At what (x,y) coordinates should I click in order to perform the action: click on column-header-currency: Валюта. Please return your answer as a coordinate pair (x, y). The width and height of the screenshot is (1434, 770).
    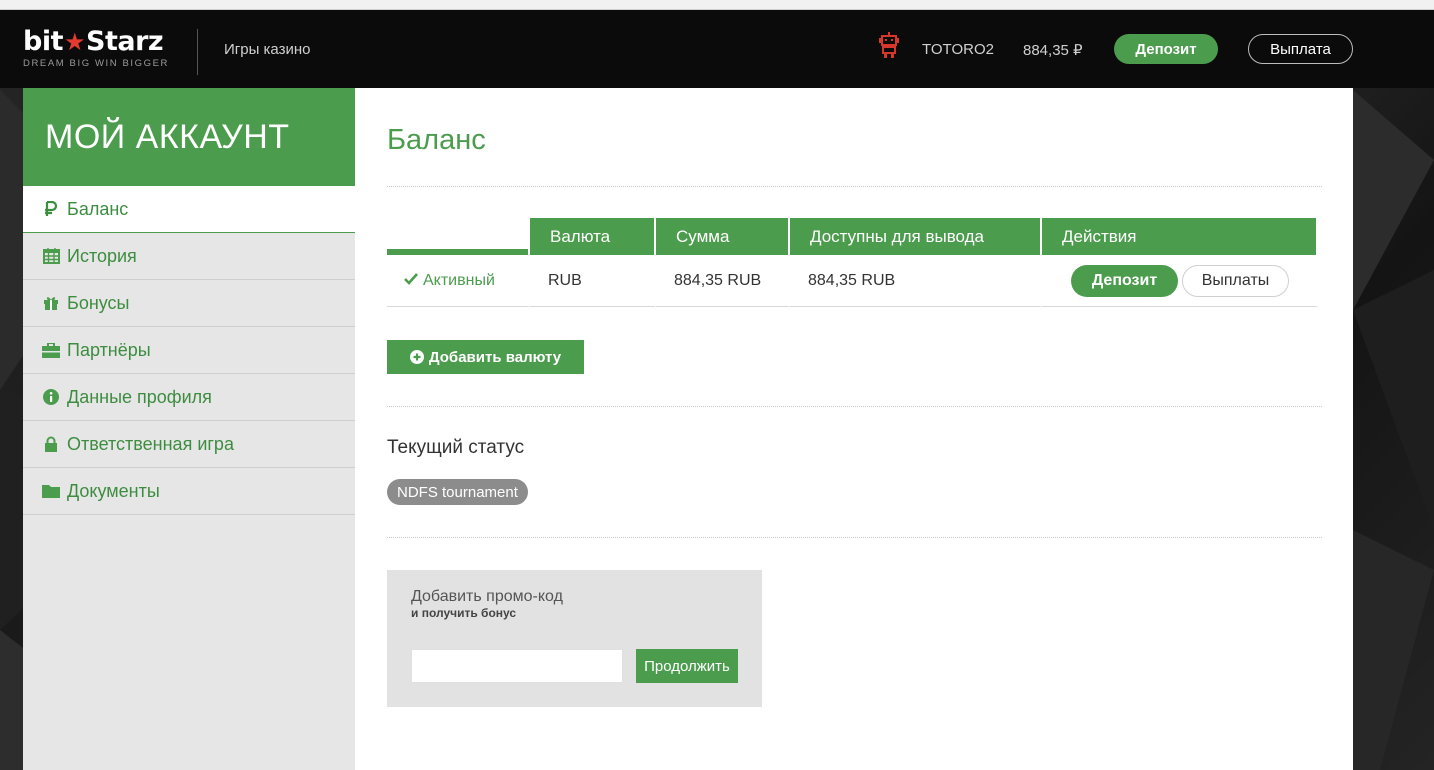
    Looking at the image, I should click on (593, 236).